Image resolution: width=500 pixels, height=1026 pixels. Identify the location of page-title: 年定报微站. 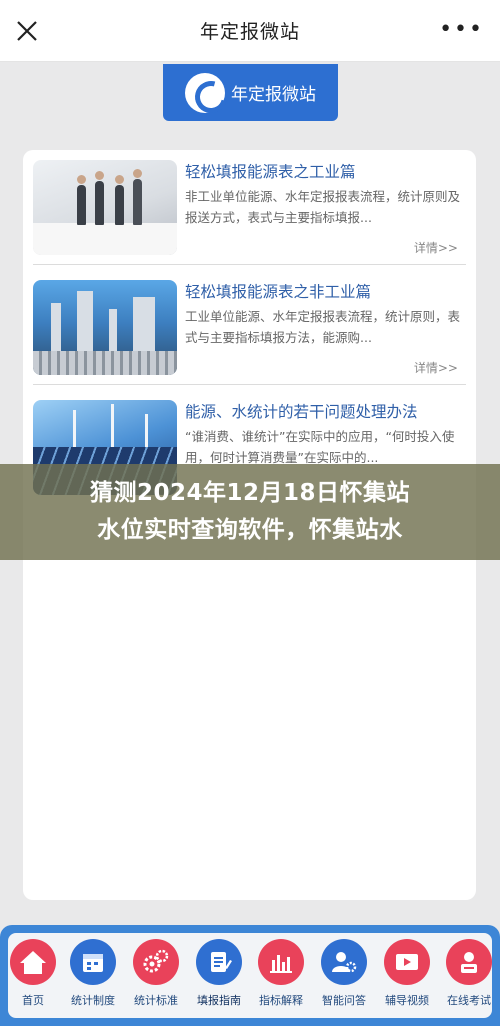
(249, 32).